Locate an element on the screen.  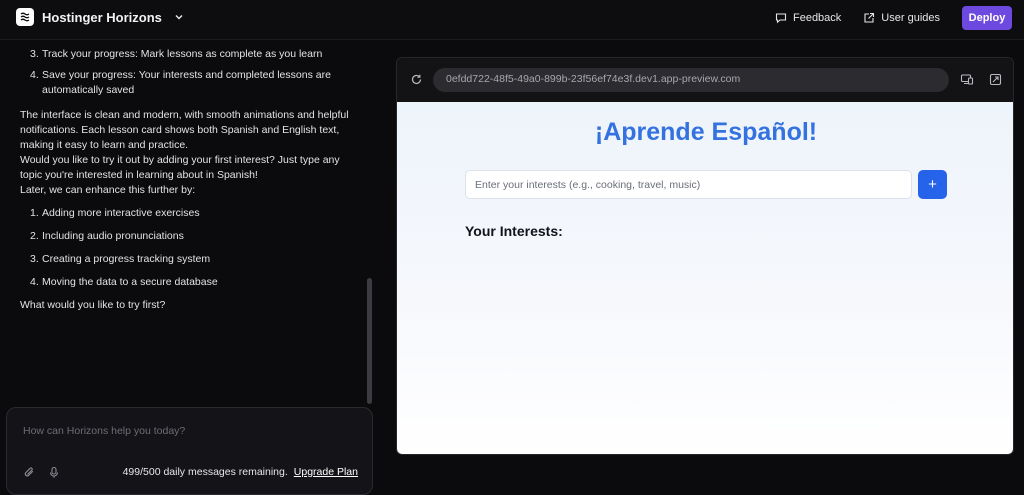
upgrade-plan-link: Upgrade Plan is located at coordinates (326, 472).